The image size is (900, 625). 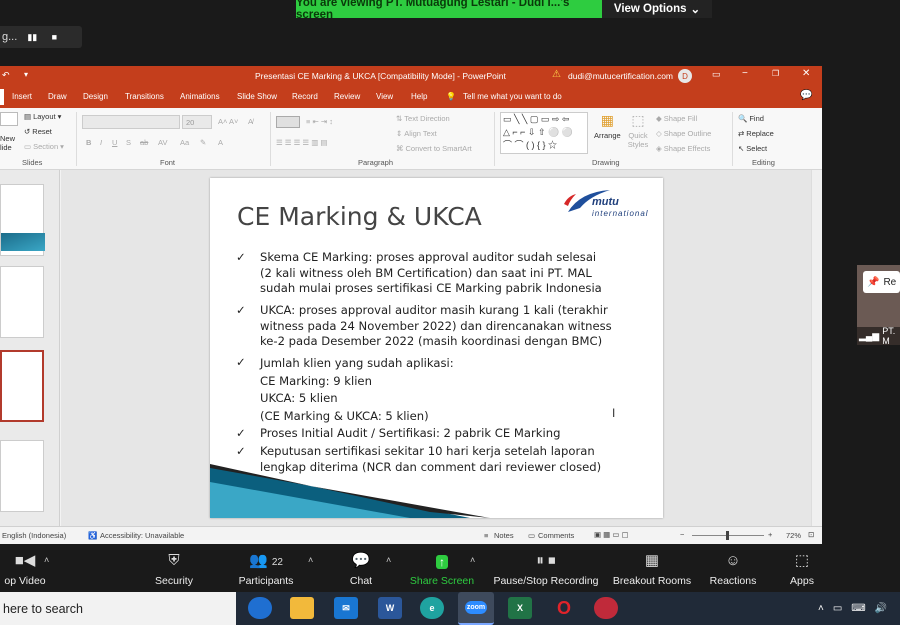 What do you see at coordinates (811, 534) in the screenshot?
I see `fit-slide-icon: ⊡` at bounding box center [811, 534].